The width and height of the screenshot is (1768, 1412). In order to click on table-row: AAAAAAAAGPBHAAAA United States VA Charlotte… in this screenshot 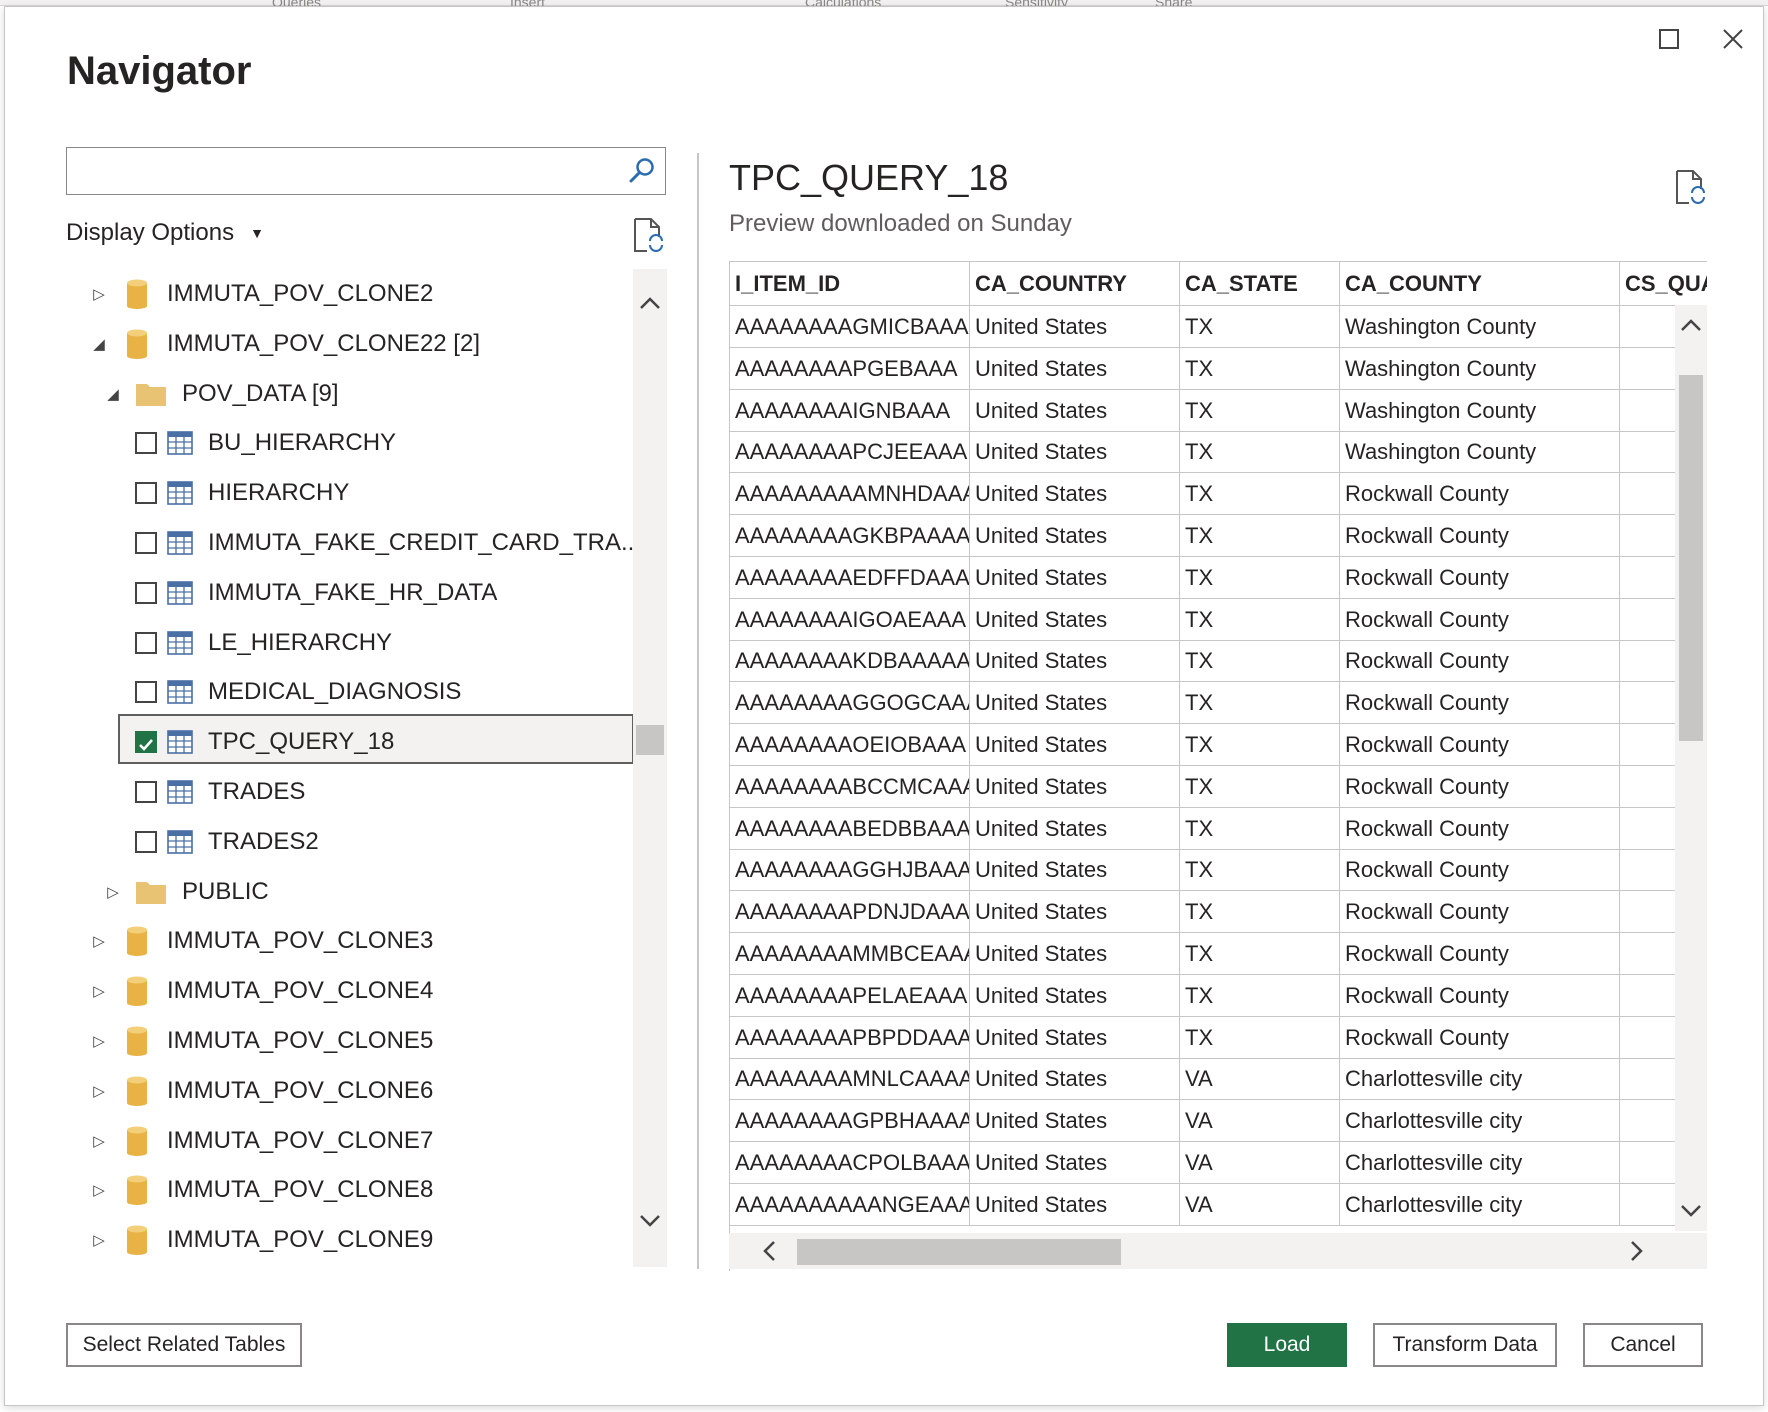, I will do `click(1218, 1121)`.